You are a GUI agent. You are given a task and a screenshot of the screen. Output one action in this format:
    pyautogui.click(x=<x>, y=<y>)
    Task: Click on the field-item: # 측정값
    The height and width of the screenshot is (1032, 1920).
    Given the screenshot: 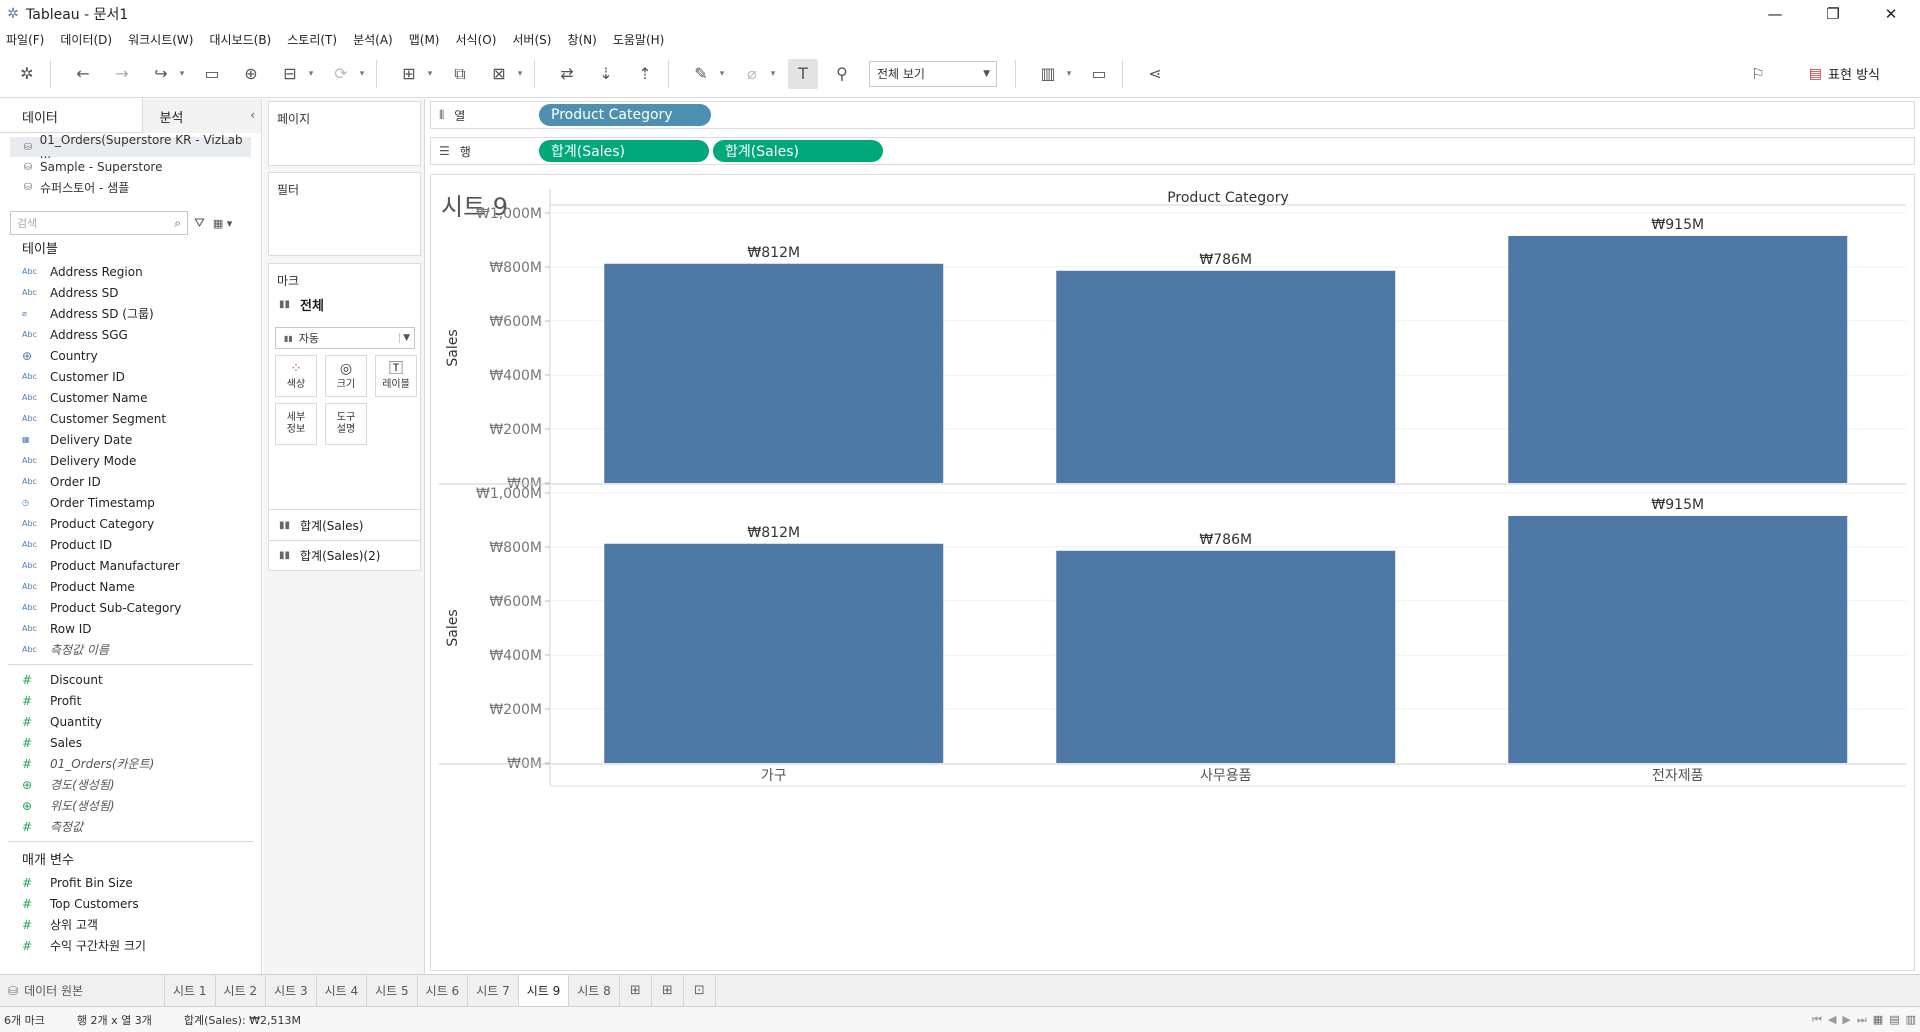 What is the action you would take?
    pyautogui.click(x=130, y=826)
    